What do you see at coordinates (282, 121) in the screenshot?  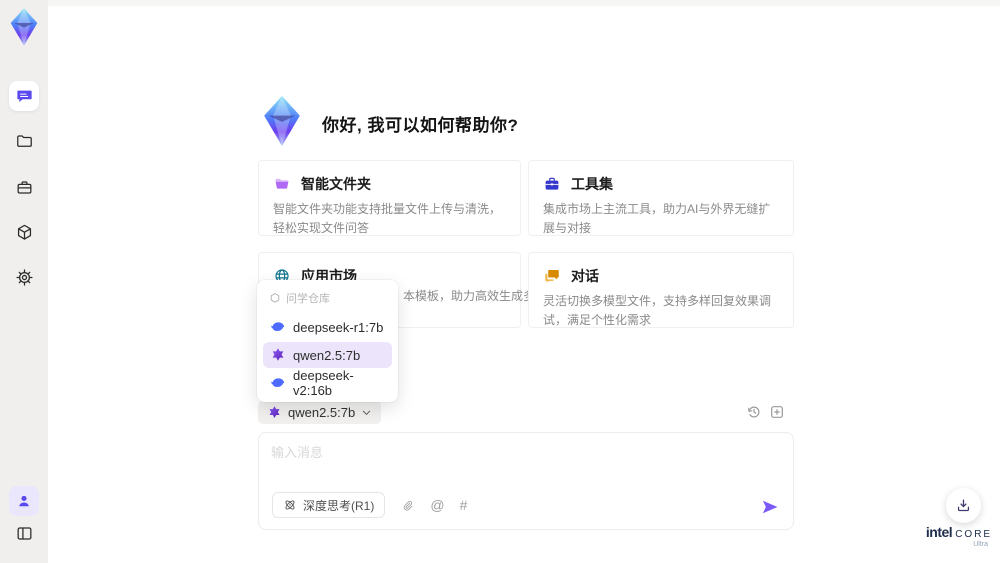 I see `greeting-logo-icon` at bounding box center [282, 121].